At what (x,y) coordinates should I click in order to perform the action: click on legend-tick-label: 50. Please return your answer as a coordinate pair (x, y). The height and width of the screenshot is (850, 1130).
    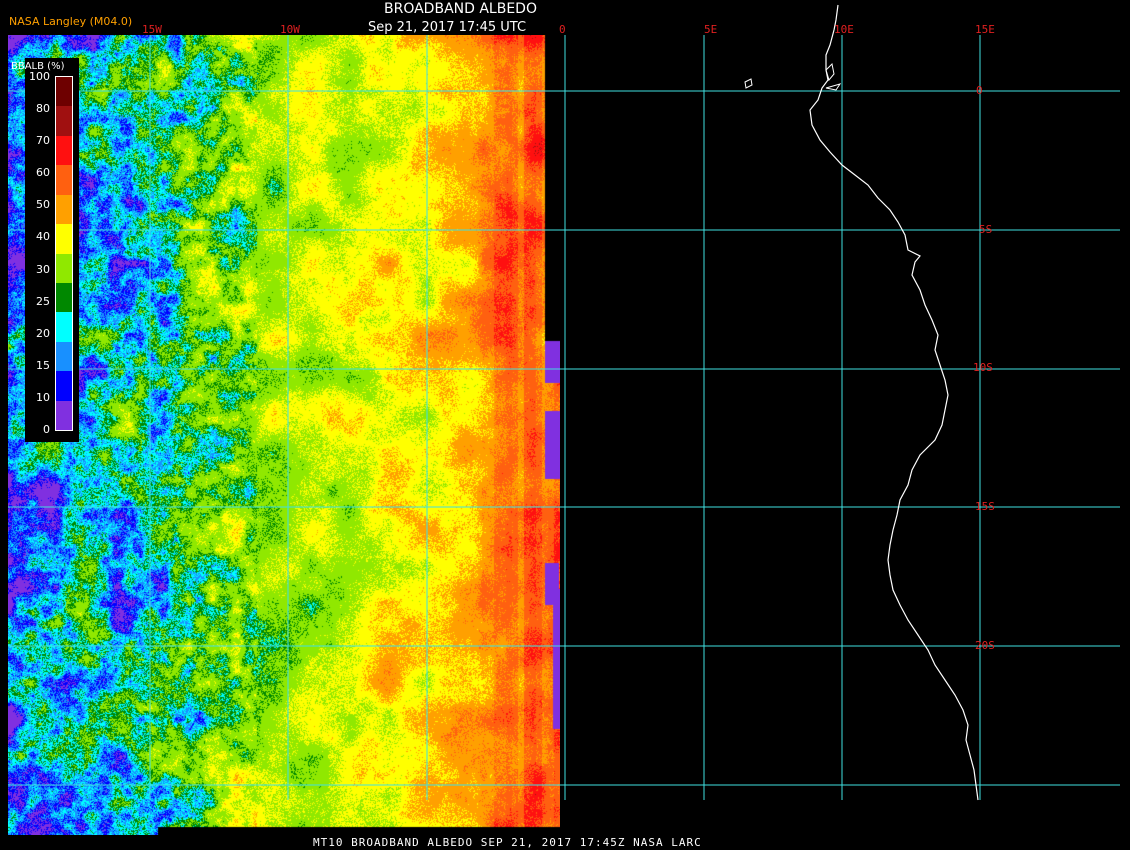
    Looking at the image, I should click on (43, 205).